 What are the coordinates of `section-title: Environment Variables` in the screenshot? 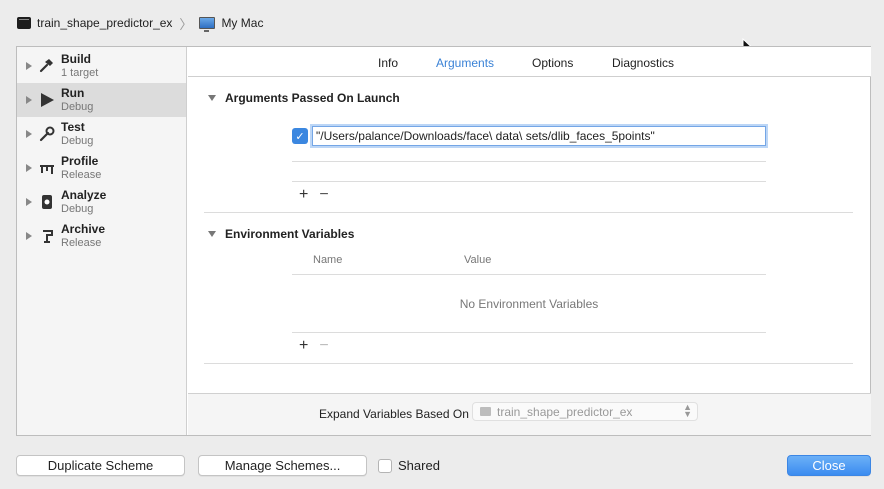 It's located at (290, 234).